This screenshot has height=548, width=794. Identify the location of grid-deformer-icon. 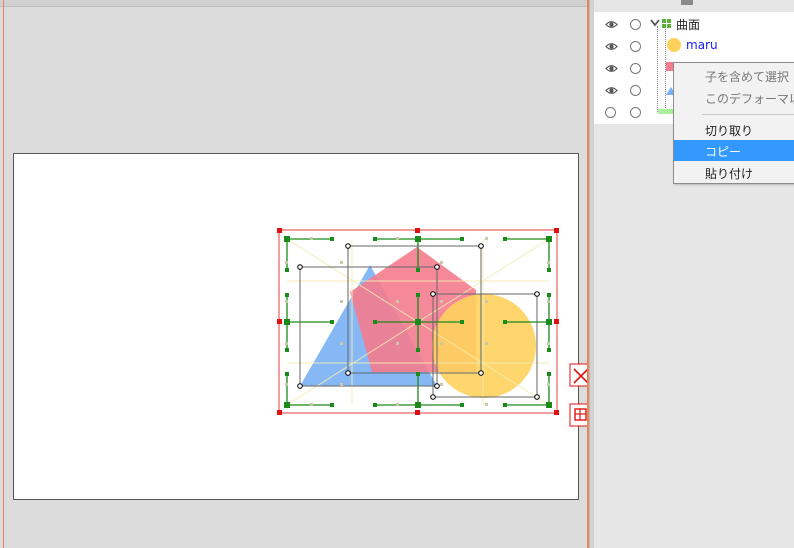
(666, 23).